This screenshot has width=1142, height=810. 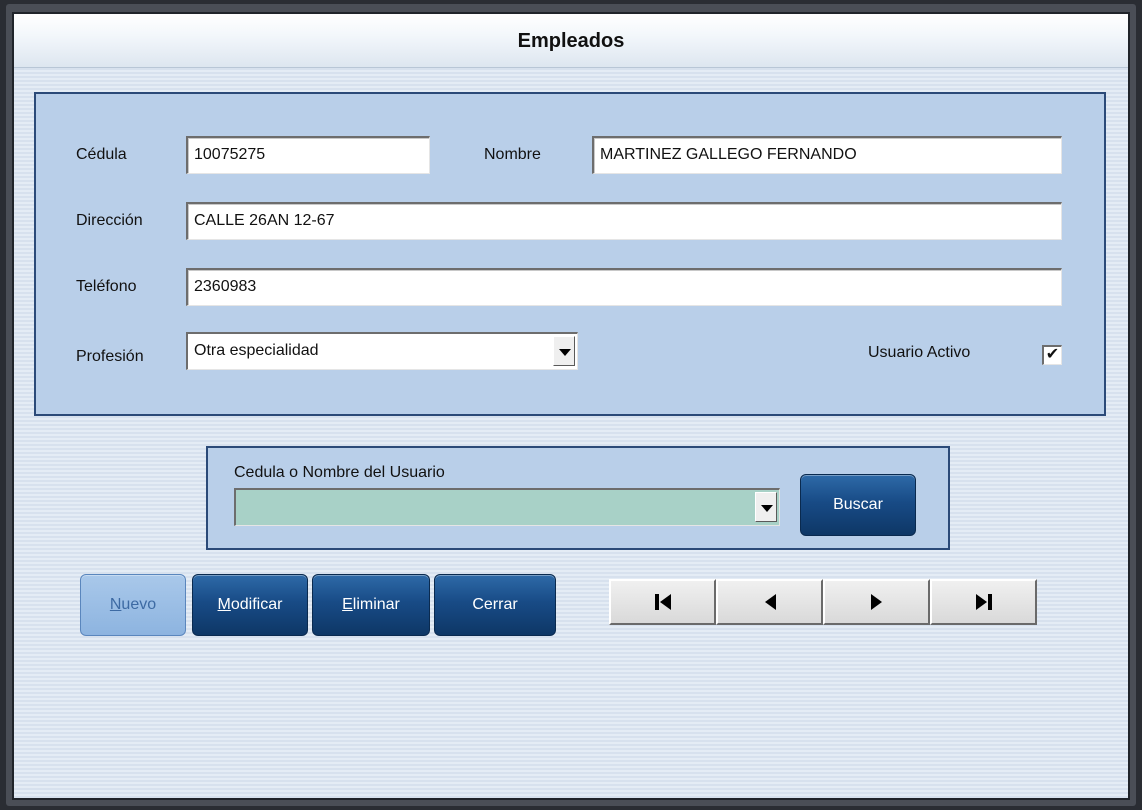 I want to click on window-title: Empleados, so click(x=571, y=41).